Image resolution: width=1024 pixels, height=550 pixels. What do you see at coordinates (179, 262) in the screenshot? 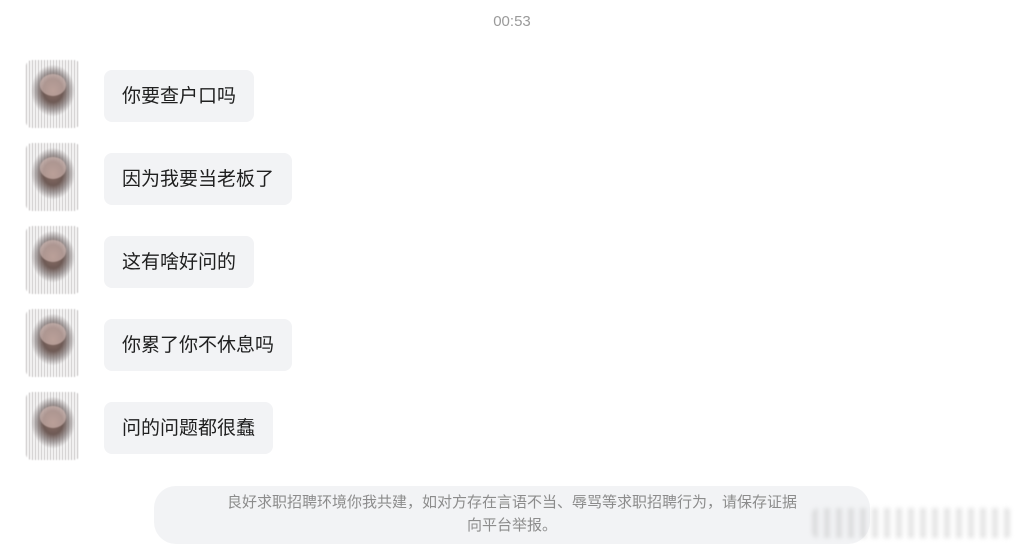
I see `message-bubble: 这有啥好问的` at bounding box center [179, 262].